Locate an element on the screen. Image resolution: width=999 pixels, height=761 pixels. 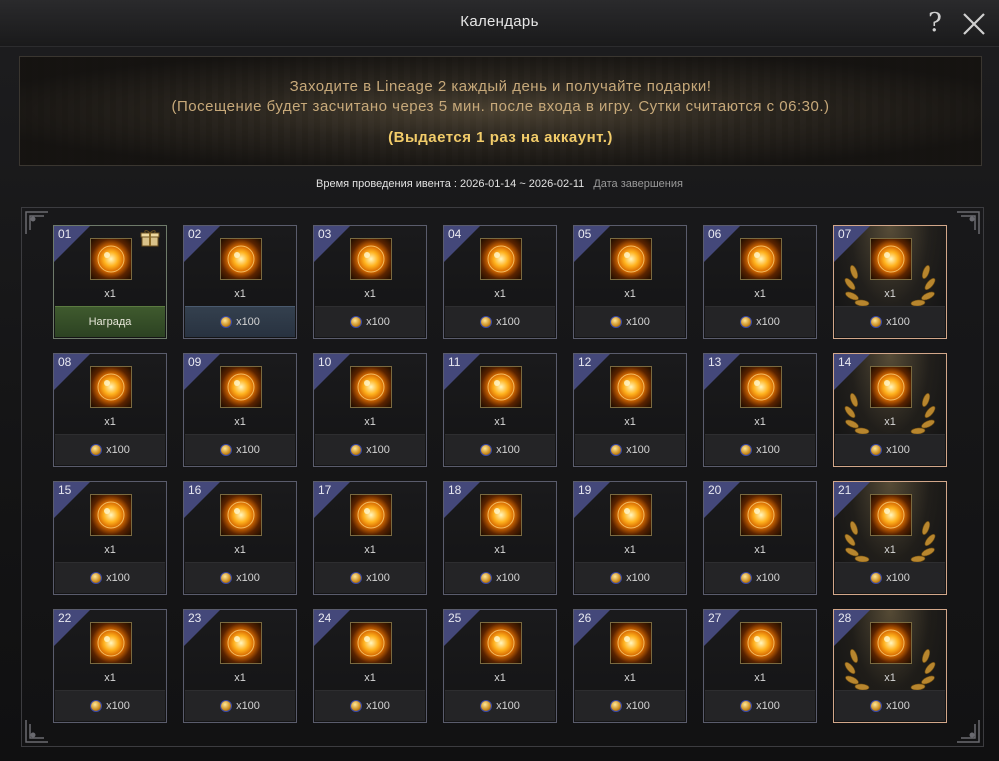
day-cell: 07 x1 x100 is located at coordinates (890, 282).